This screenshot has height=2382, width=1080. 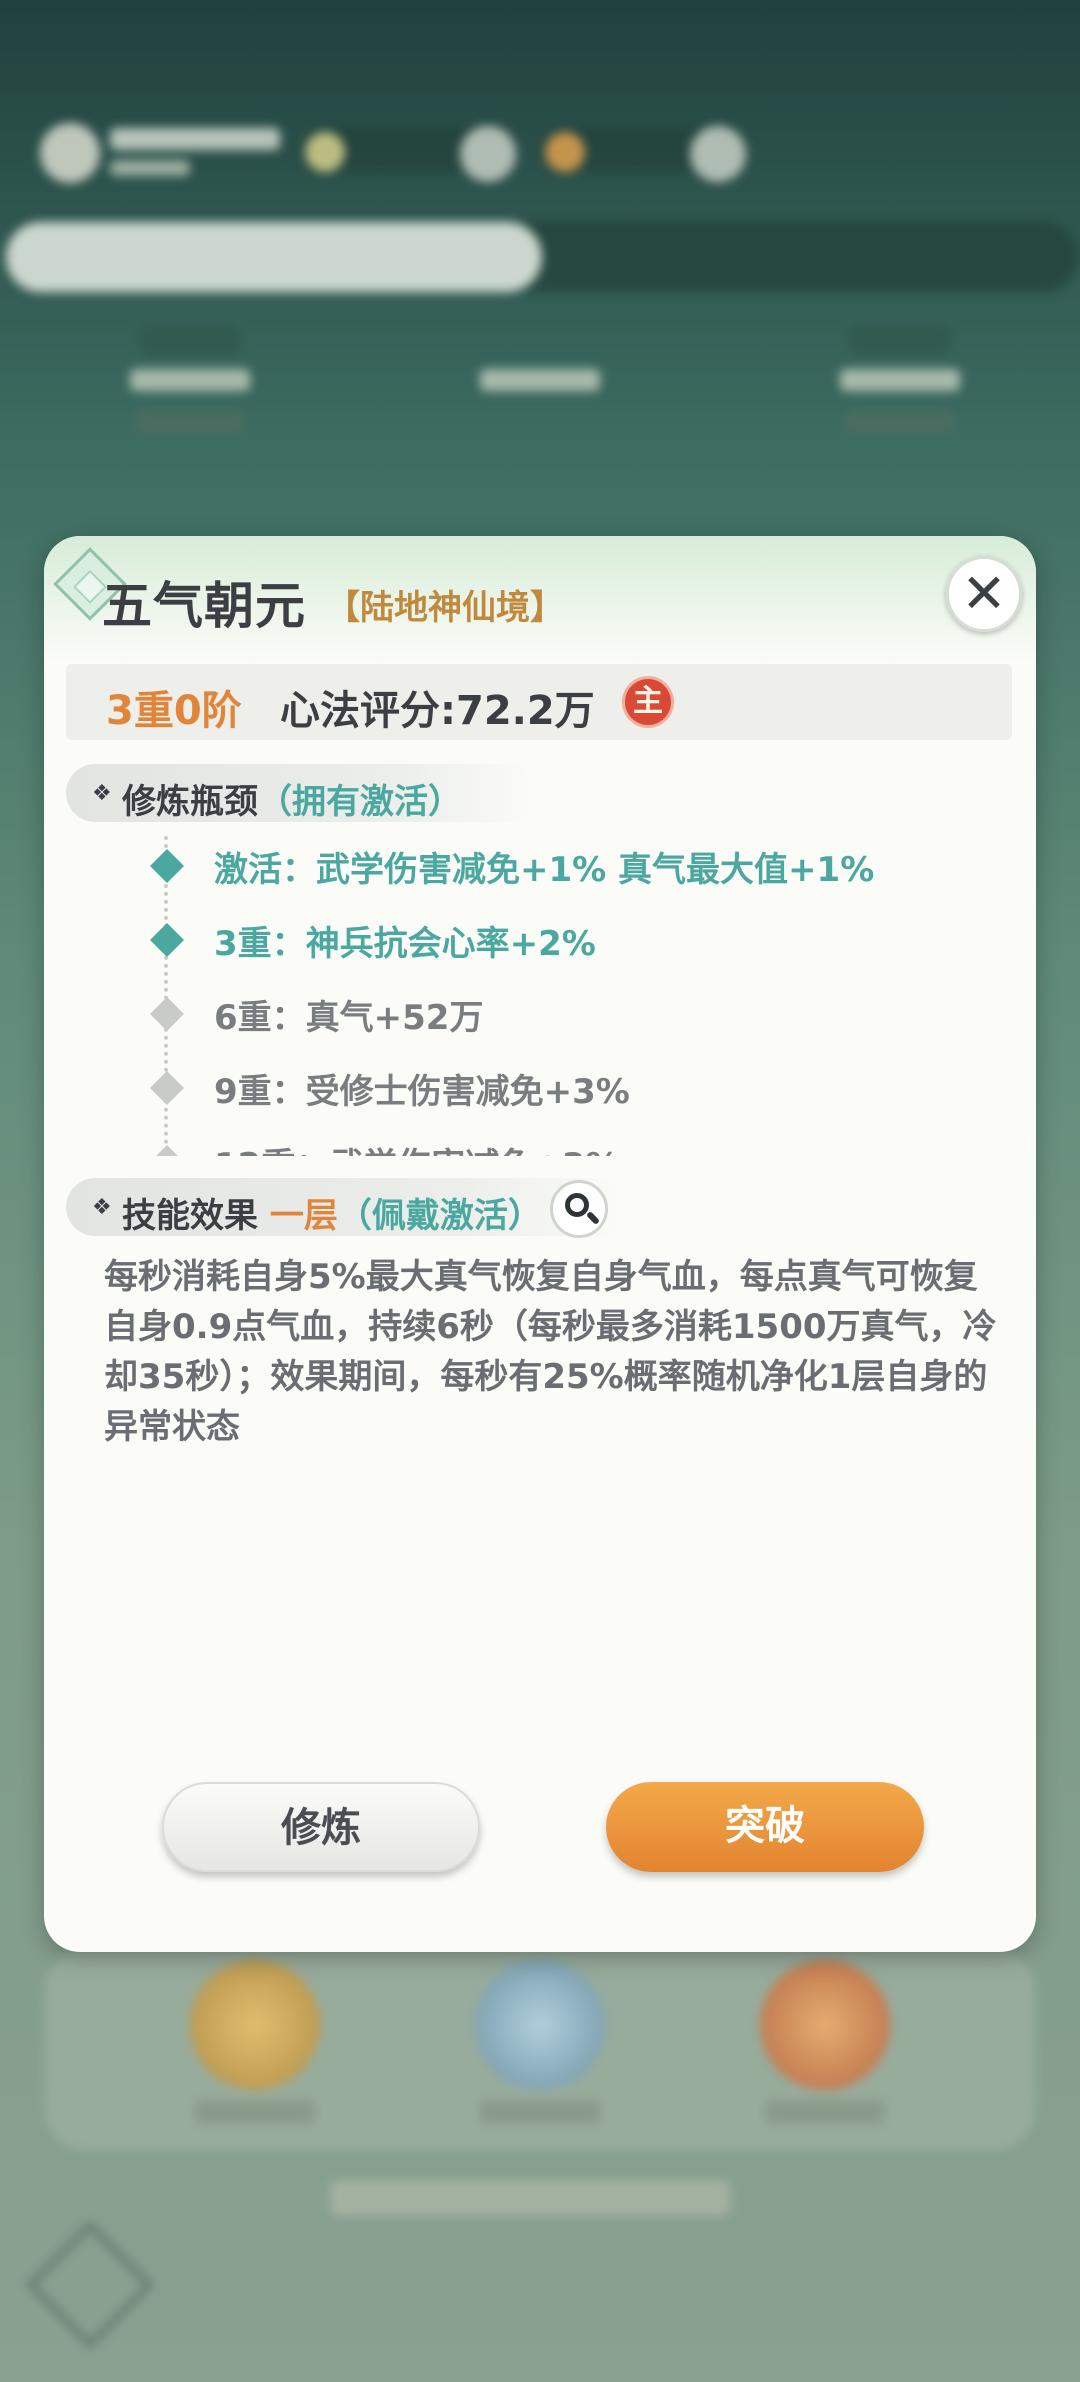 What do you see at coordinates (765, 1827) in the screenshot?
I see `breakthrough-button: 突破` at bounding box center [765, 1827].